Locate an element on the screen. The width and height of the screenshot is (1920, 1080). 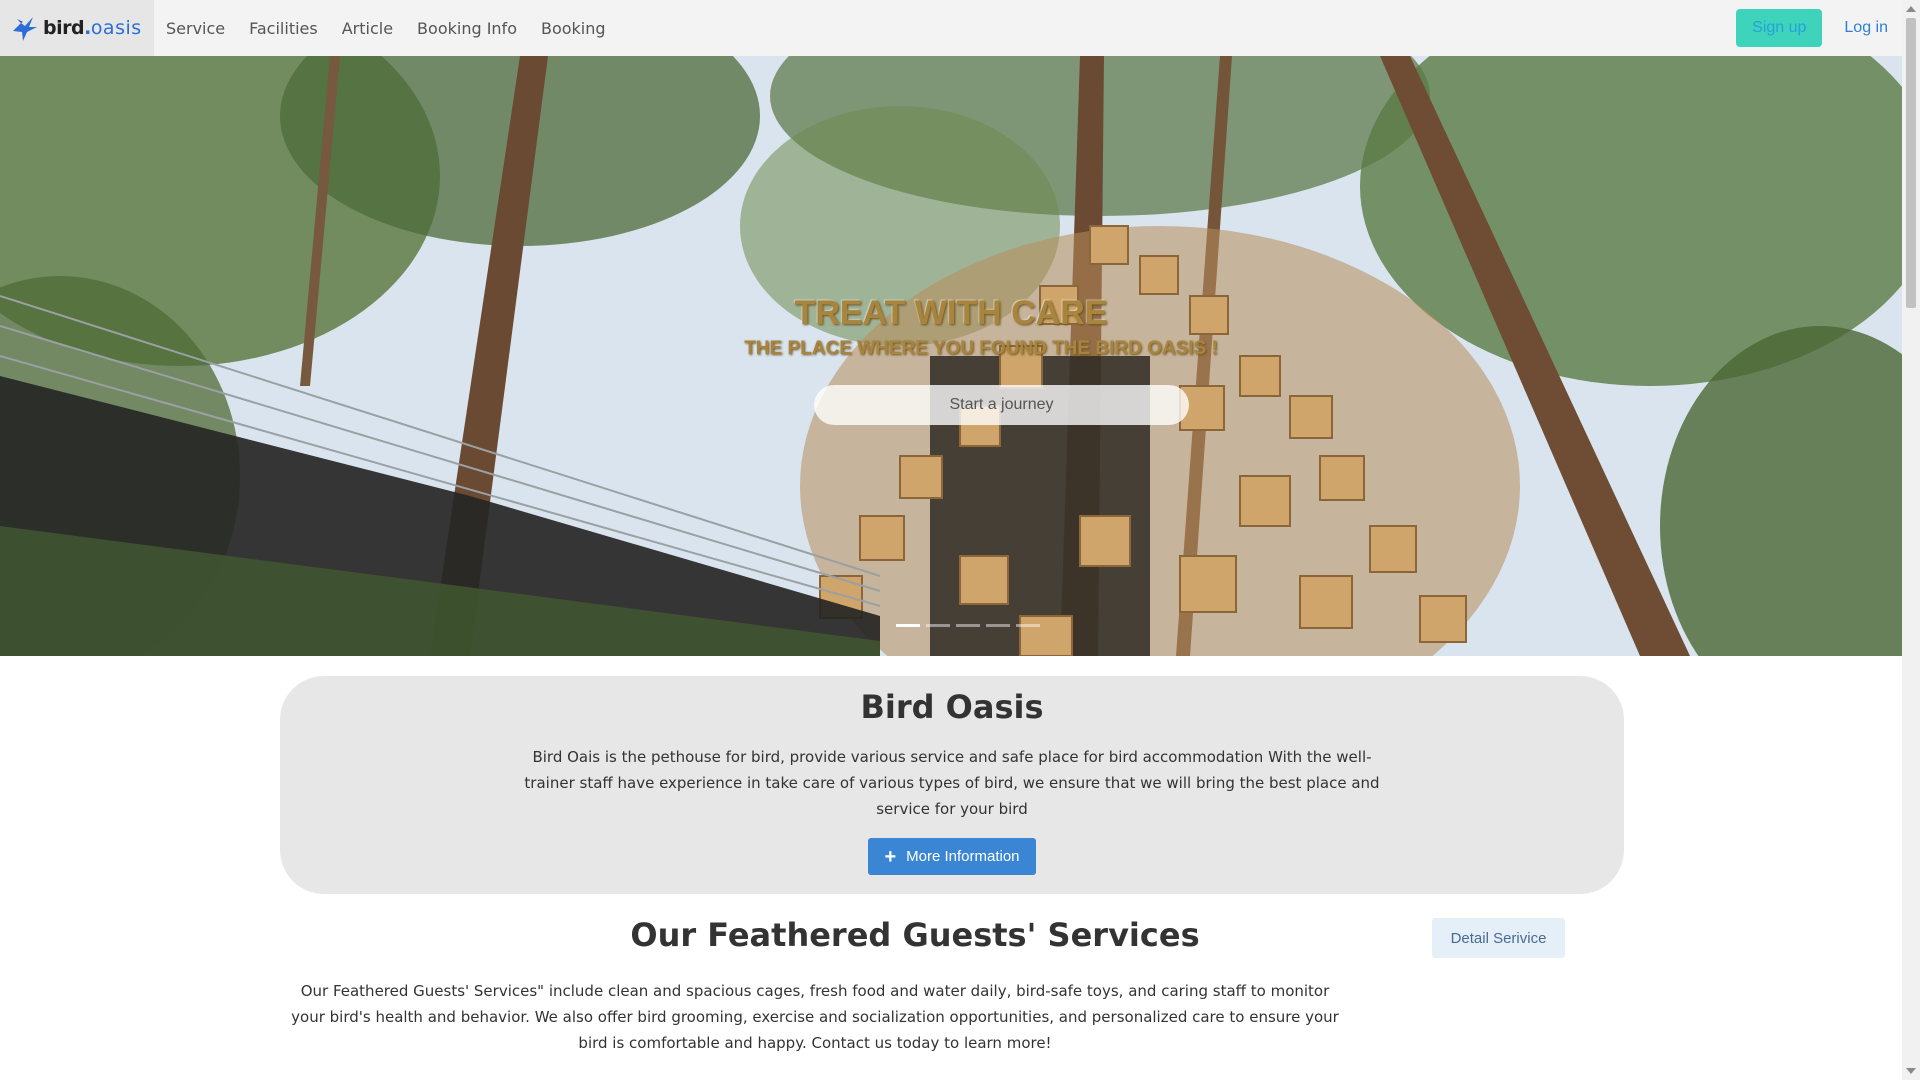
brand-suffix: oasis is located at coordinates (116, 28).